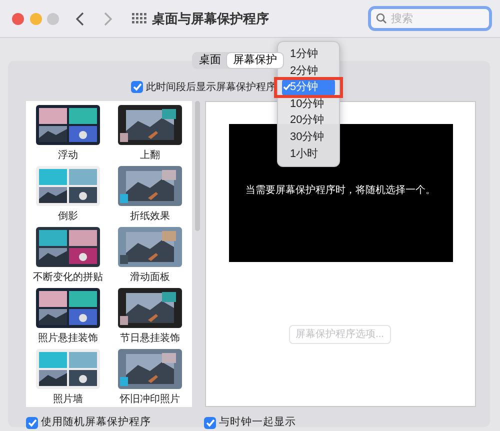 The height and width of the screenshot is (431, 500). What do you see at coordinates (95, 422) in the screenshot?
I see `checkbox-label: 使用随机屏幕保护程序` at bounding box center [95, 422].